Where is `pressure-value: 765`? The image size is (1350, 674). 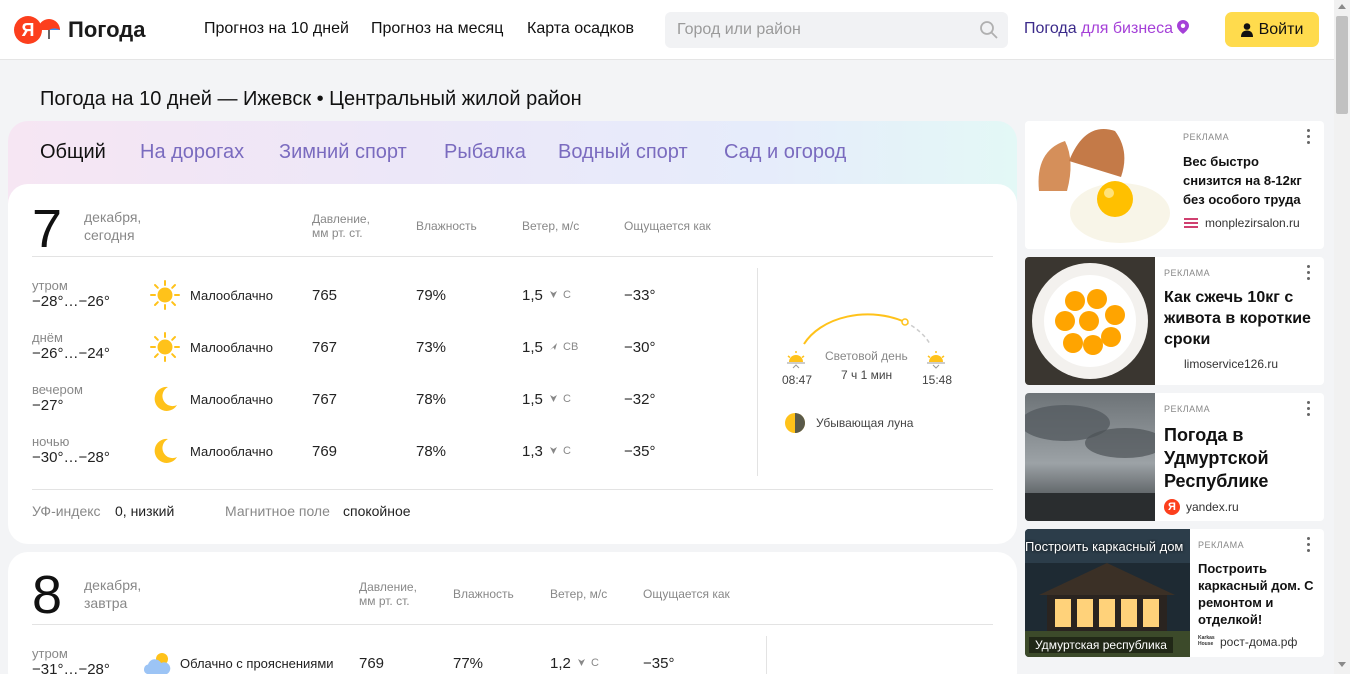 pressure-value: 765 is located at coordinates (325, 295).